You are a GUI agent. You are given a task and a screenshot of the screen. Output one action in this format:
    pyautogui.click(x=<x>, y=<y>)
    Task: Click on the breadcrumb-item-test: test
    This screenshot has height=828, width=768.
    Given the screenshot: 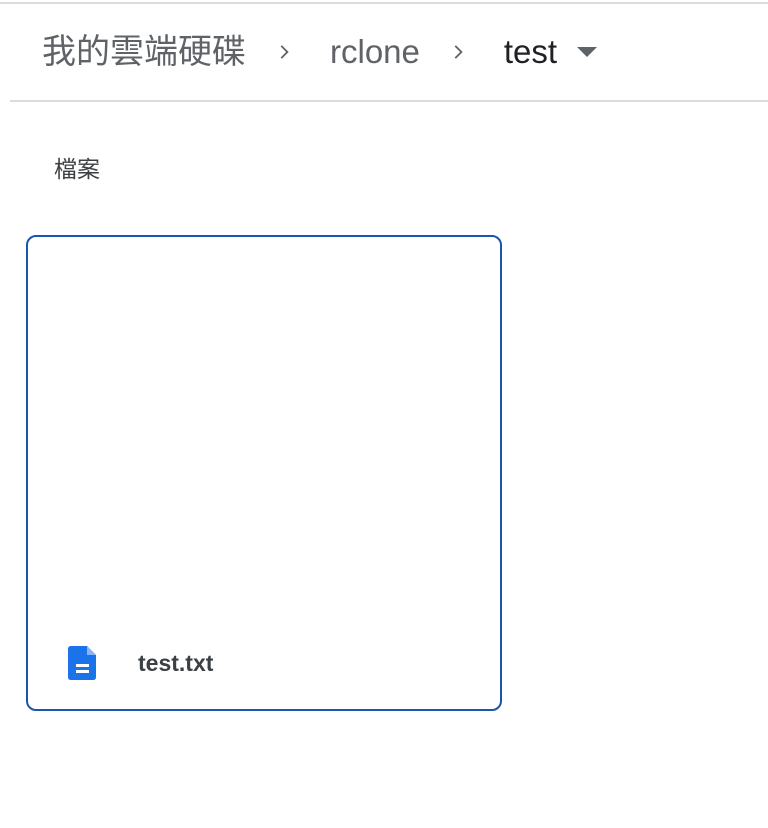 What is the action you would take?
    pyautogui.click(x=530, y=52)
    